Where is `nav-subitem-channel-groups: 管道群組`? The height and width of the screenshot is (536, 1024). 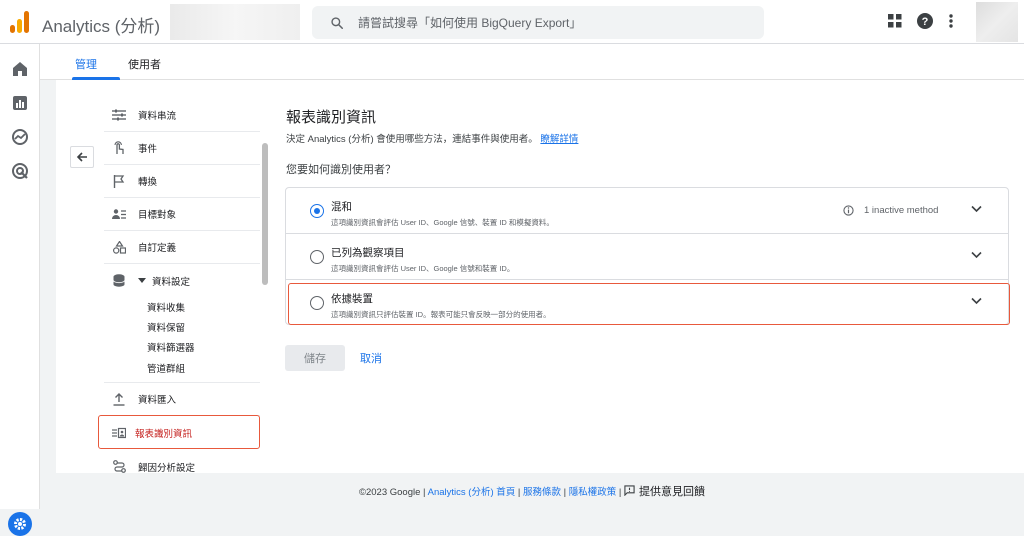
nav-subitem-channel-groups: 管道群組 is located at coordinates (182, 370).